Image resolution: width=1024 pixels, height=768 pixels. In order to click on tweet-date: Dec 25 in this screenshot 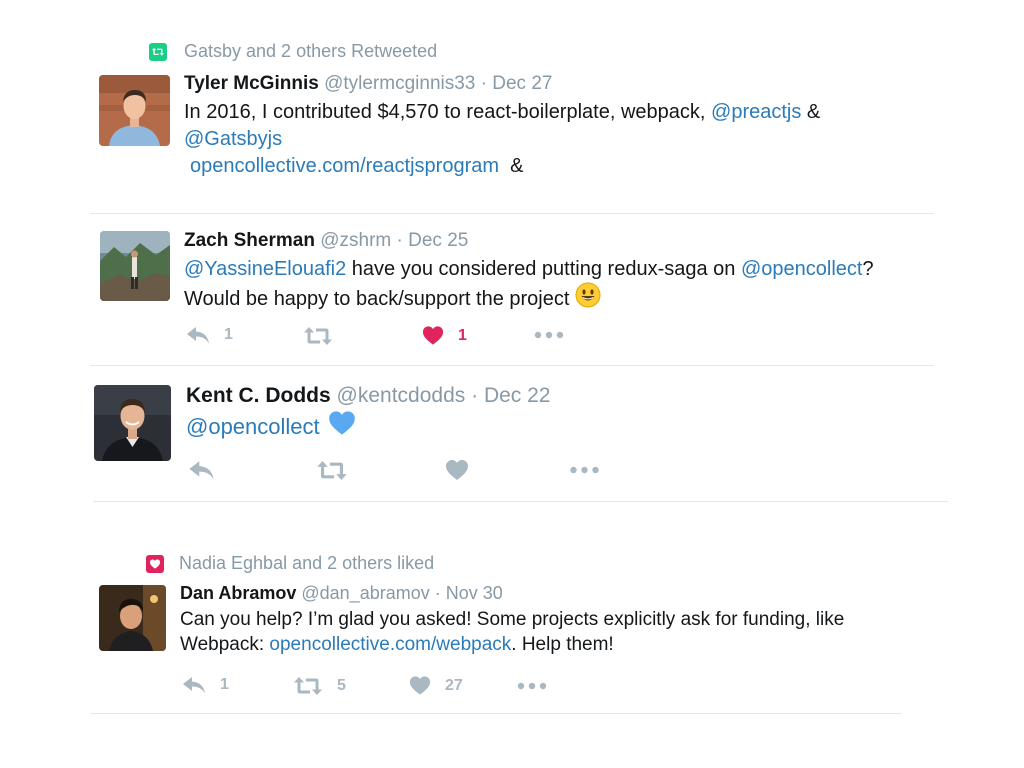, I will do `click(438, 240)`.